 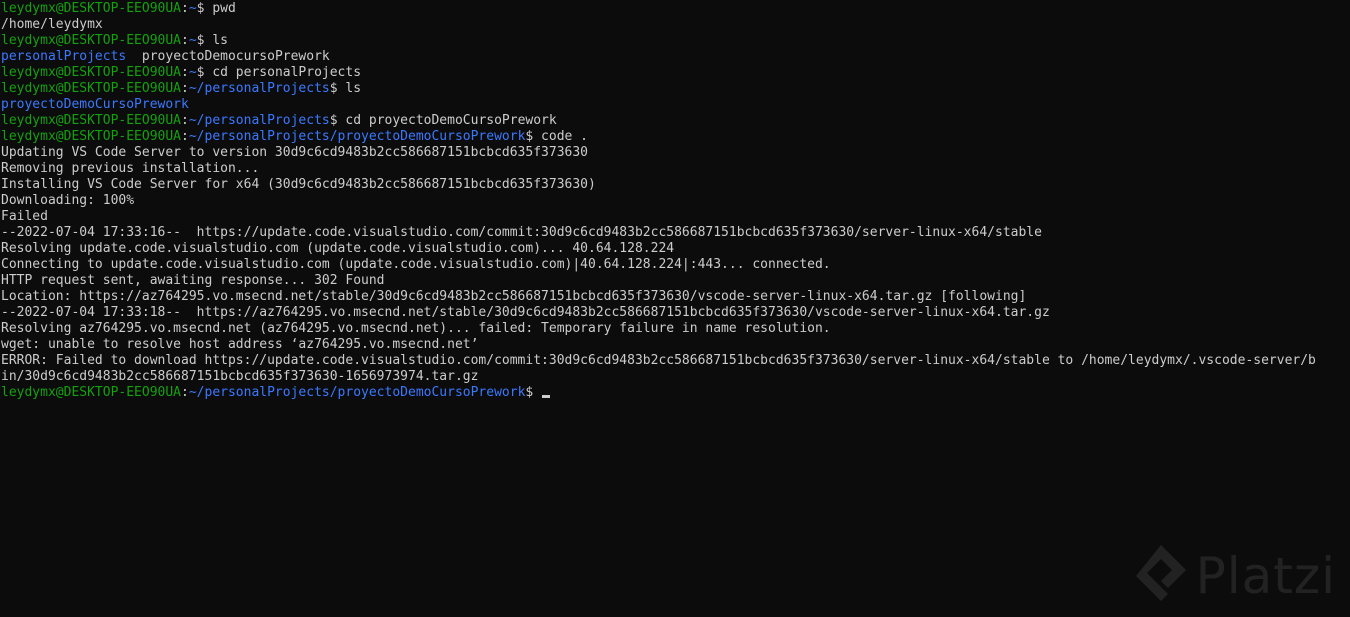 I want to click on directory-entry: proyectoDemoCursoPrework, so click(x=95, y=104).